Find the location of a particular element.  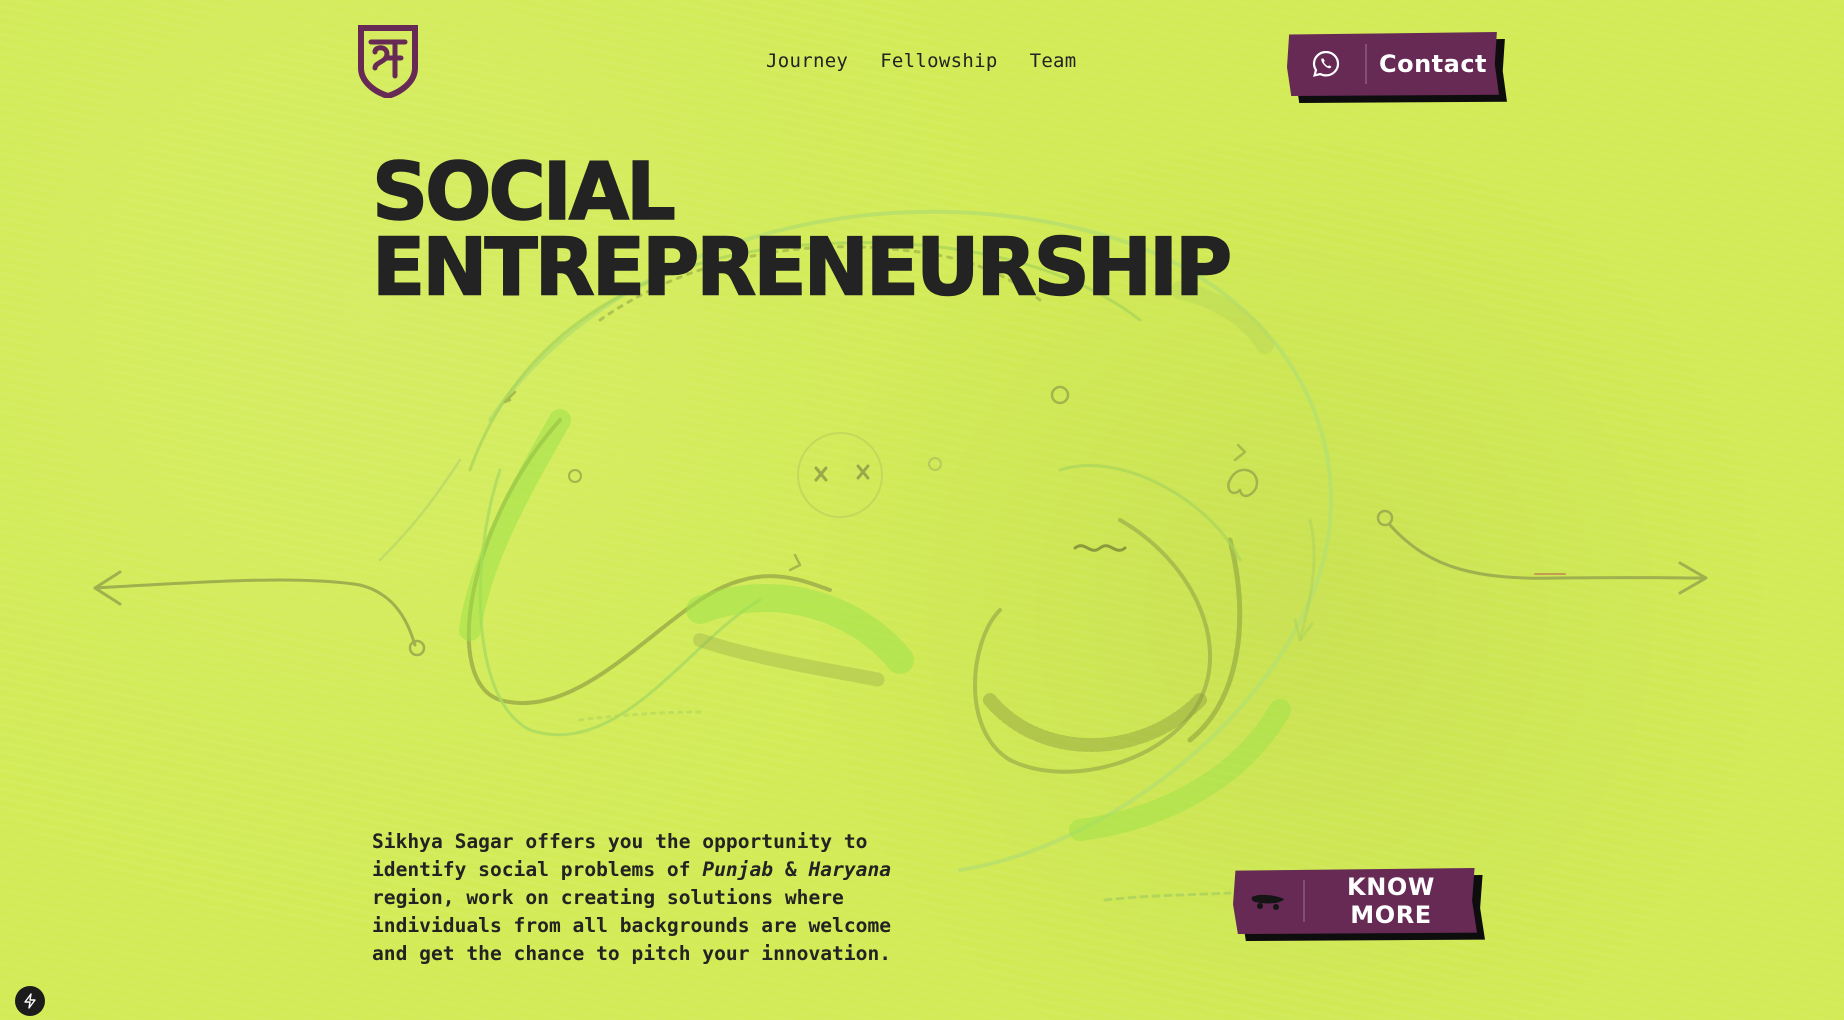

sikhya-sagar-shield-logo-icon is located at coordinates (388, 62).